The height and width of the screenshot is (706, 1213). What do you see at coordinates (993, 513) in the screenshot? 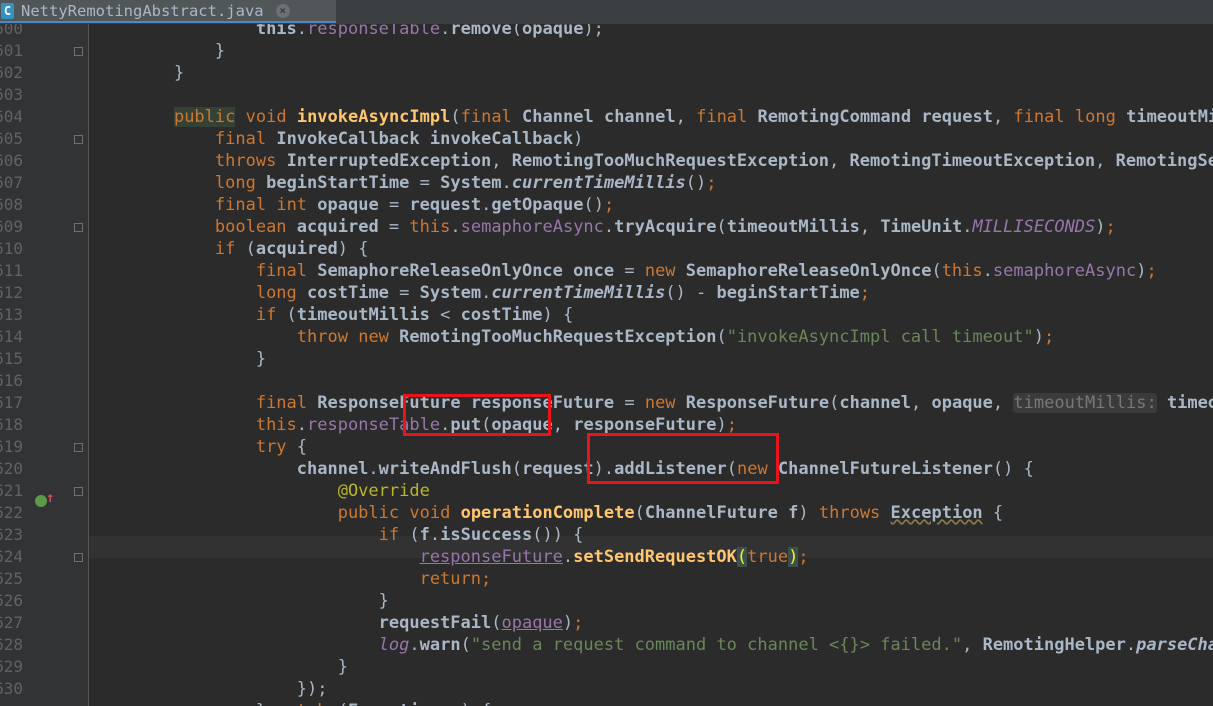
I see `code-token: {` at bounding box center [993, 513].